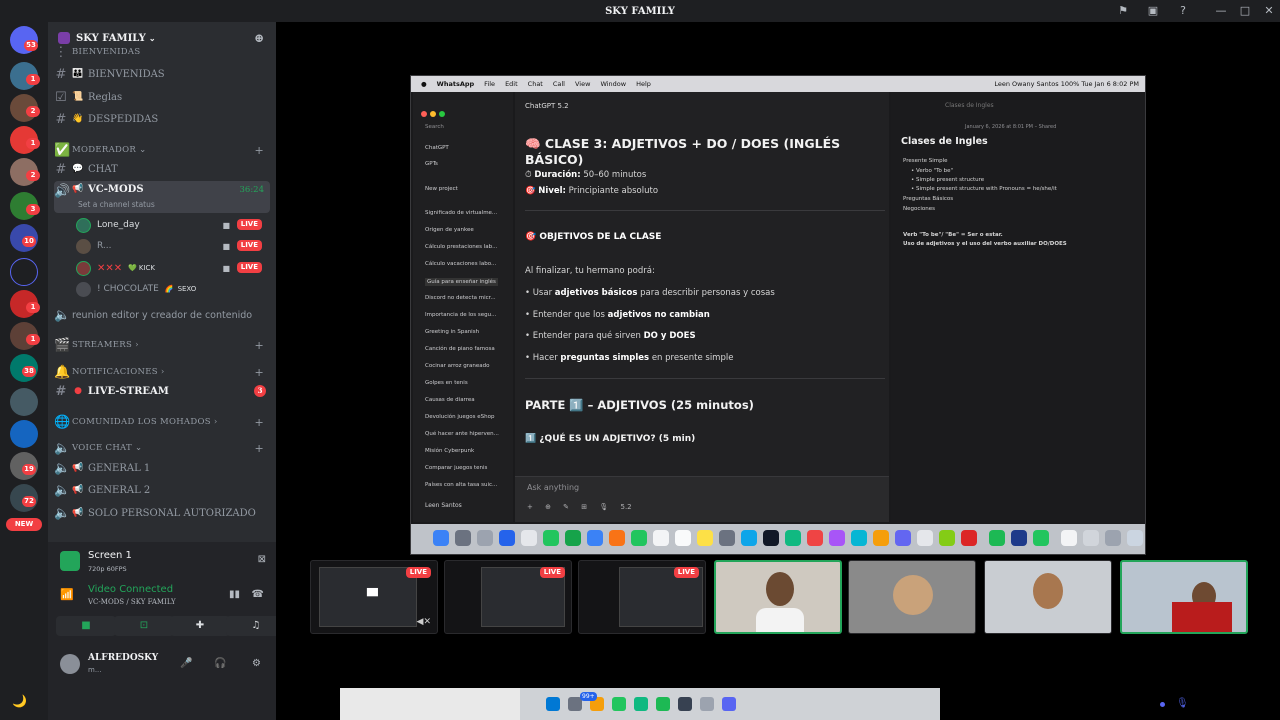 This screenshot has height=720, width=1280. I want to click on channel-despedidas: # 👋 DESPEDIDAS, so click(162, 119).